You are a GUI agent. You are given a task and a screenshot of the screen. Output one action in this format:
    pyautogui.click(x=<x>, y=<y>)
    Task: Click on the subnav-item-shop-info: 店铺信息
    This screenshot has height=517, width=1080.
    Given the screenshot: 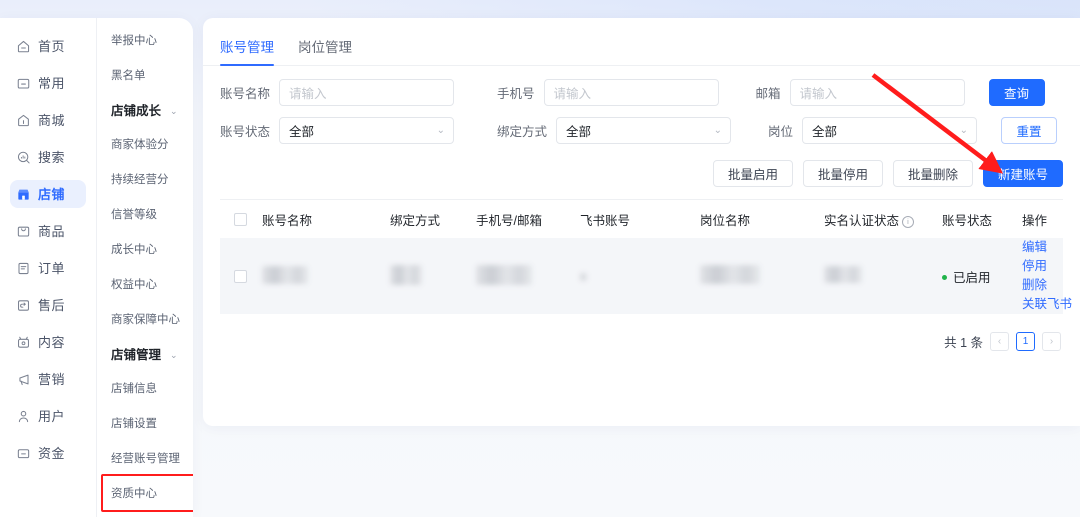 What is the action you would take?
    pyautogui.click(x=145, y=389)
    